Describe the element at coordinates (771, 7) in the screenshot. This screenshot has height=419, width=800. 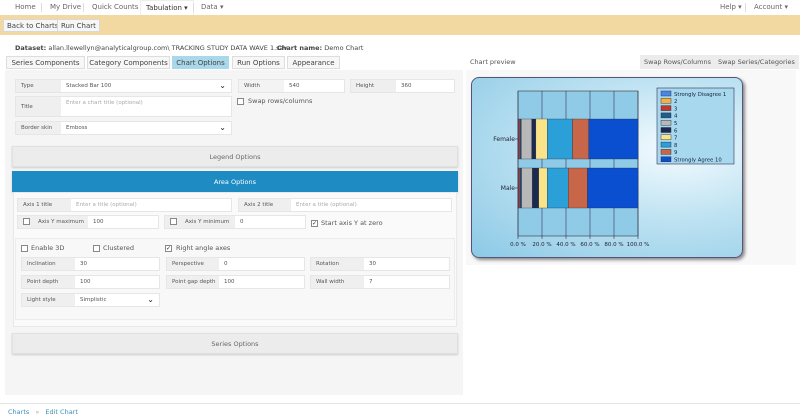
I see `nav-account: Account ▾` at that location.